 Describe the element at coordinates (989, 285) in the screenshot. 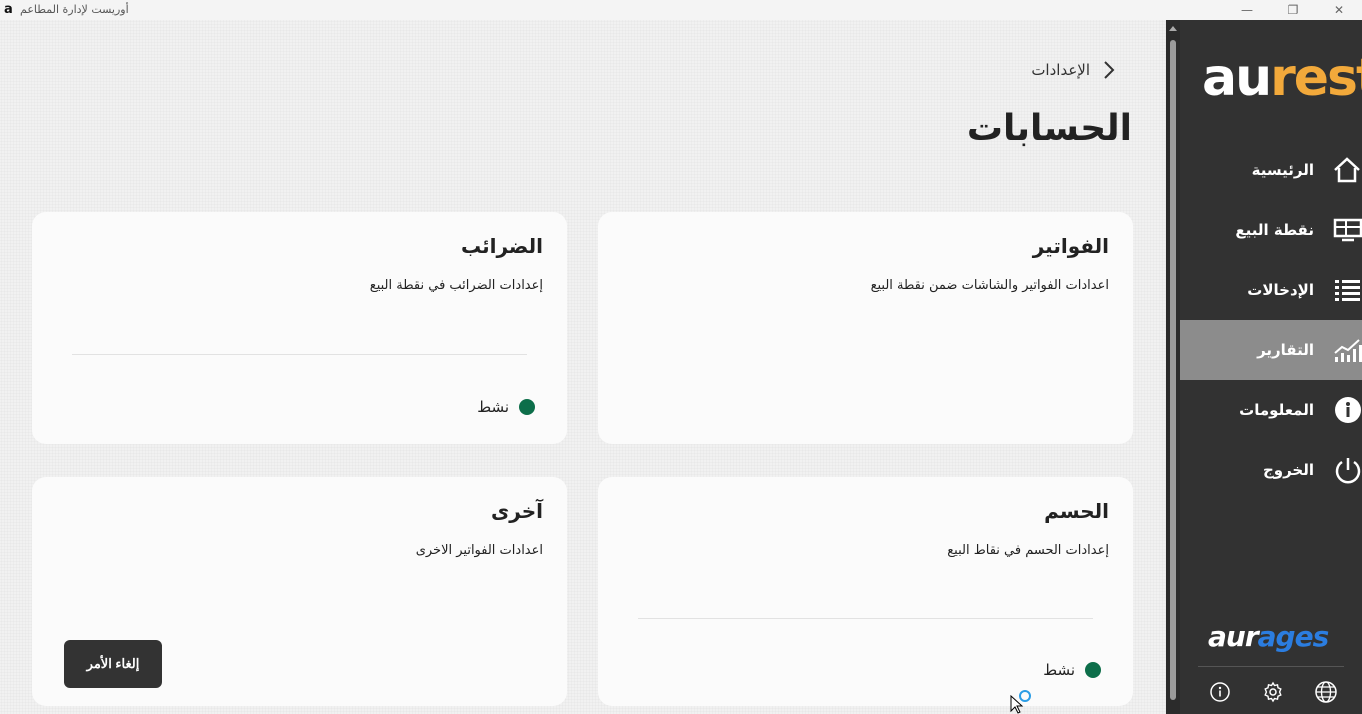

I see `card-description: اعدادات الفواتير والشاشات ضمن نقطة البيع` at that location.